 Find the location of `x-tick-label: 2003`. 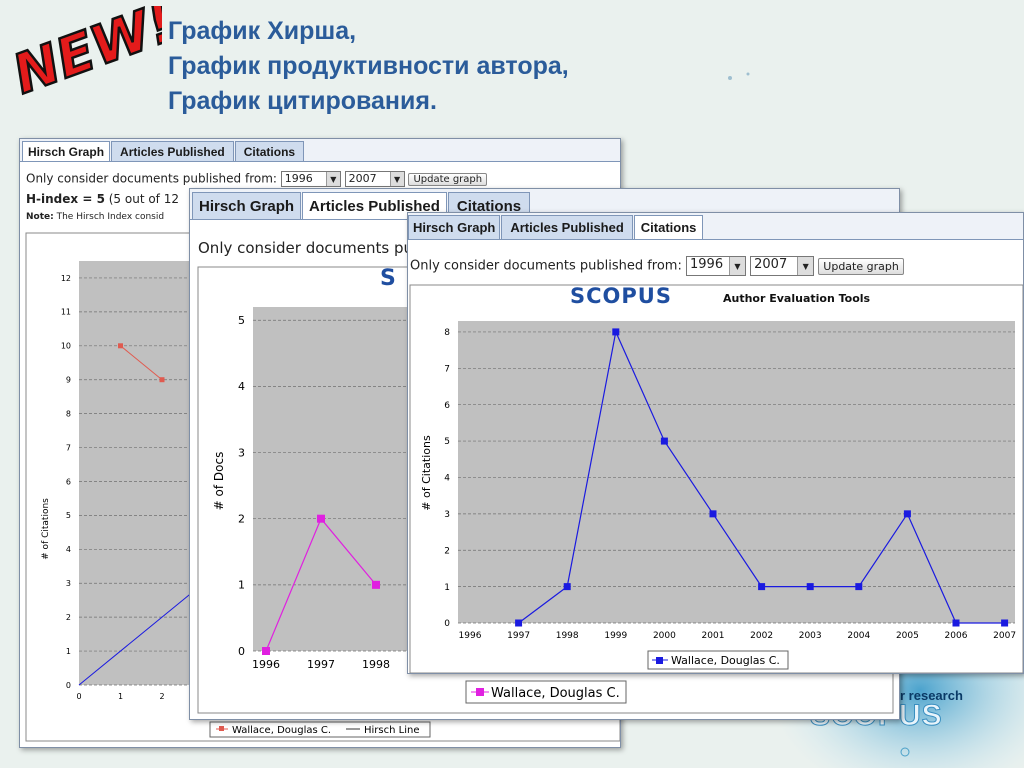

x-tick-label: 2003 is located at coordinates (810, 636).